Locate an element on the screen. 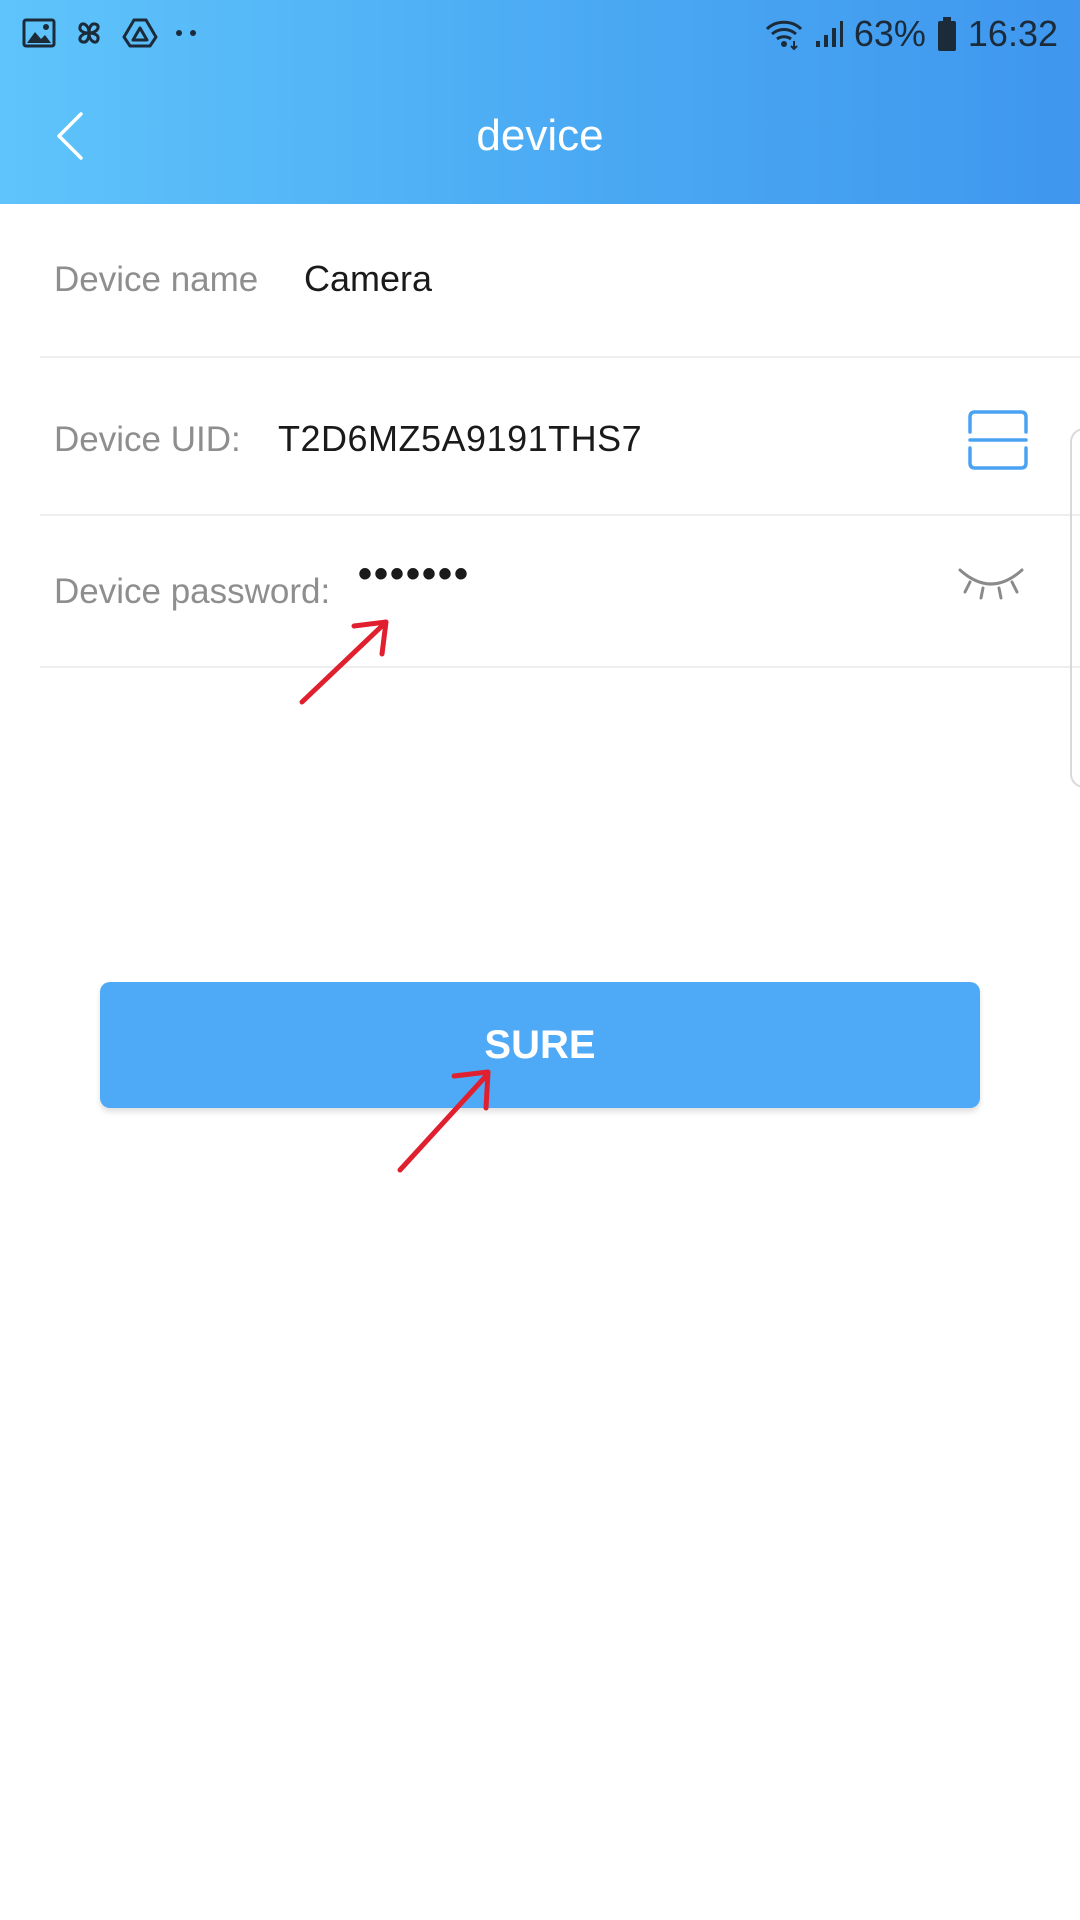 Image resolution: width=1080 pixels, height=1920 pixels. battery-icon is located at coordinates (946, 34).